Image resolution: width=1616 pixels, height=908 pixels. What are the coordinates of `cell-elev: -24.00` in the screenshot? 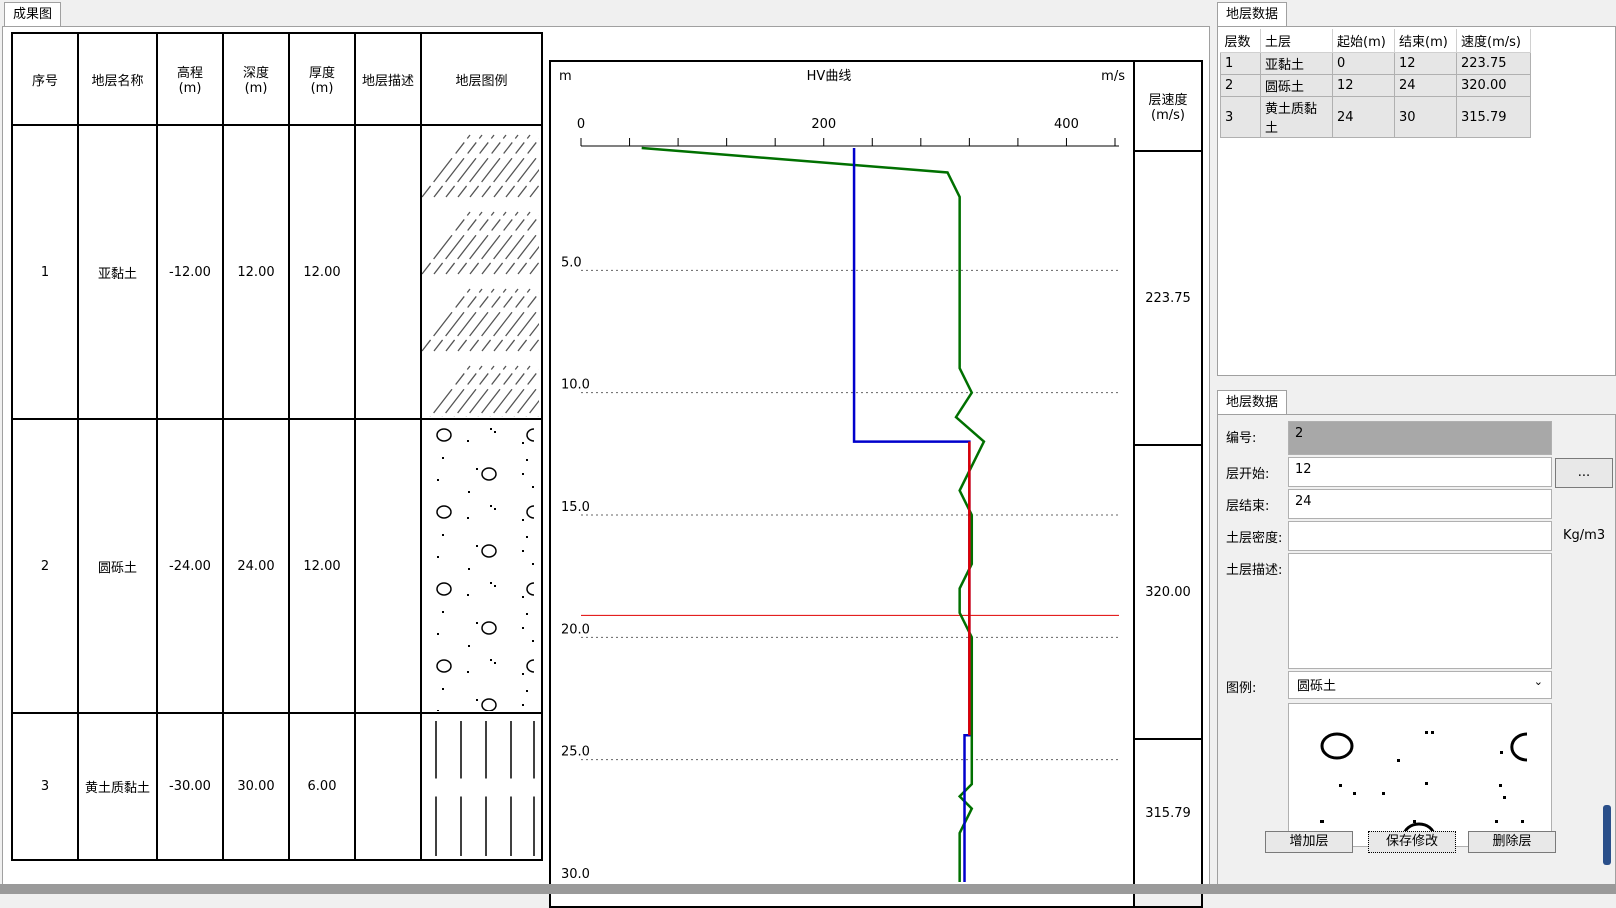 It's located at (190, 566).